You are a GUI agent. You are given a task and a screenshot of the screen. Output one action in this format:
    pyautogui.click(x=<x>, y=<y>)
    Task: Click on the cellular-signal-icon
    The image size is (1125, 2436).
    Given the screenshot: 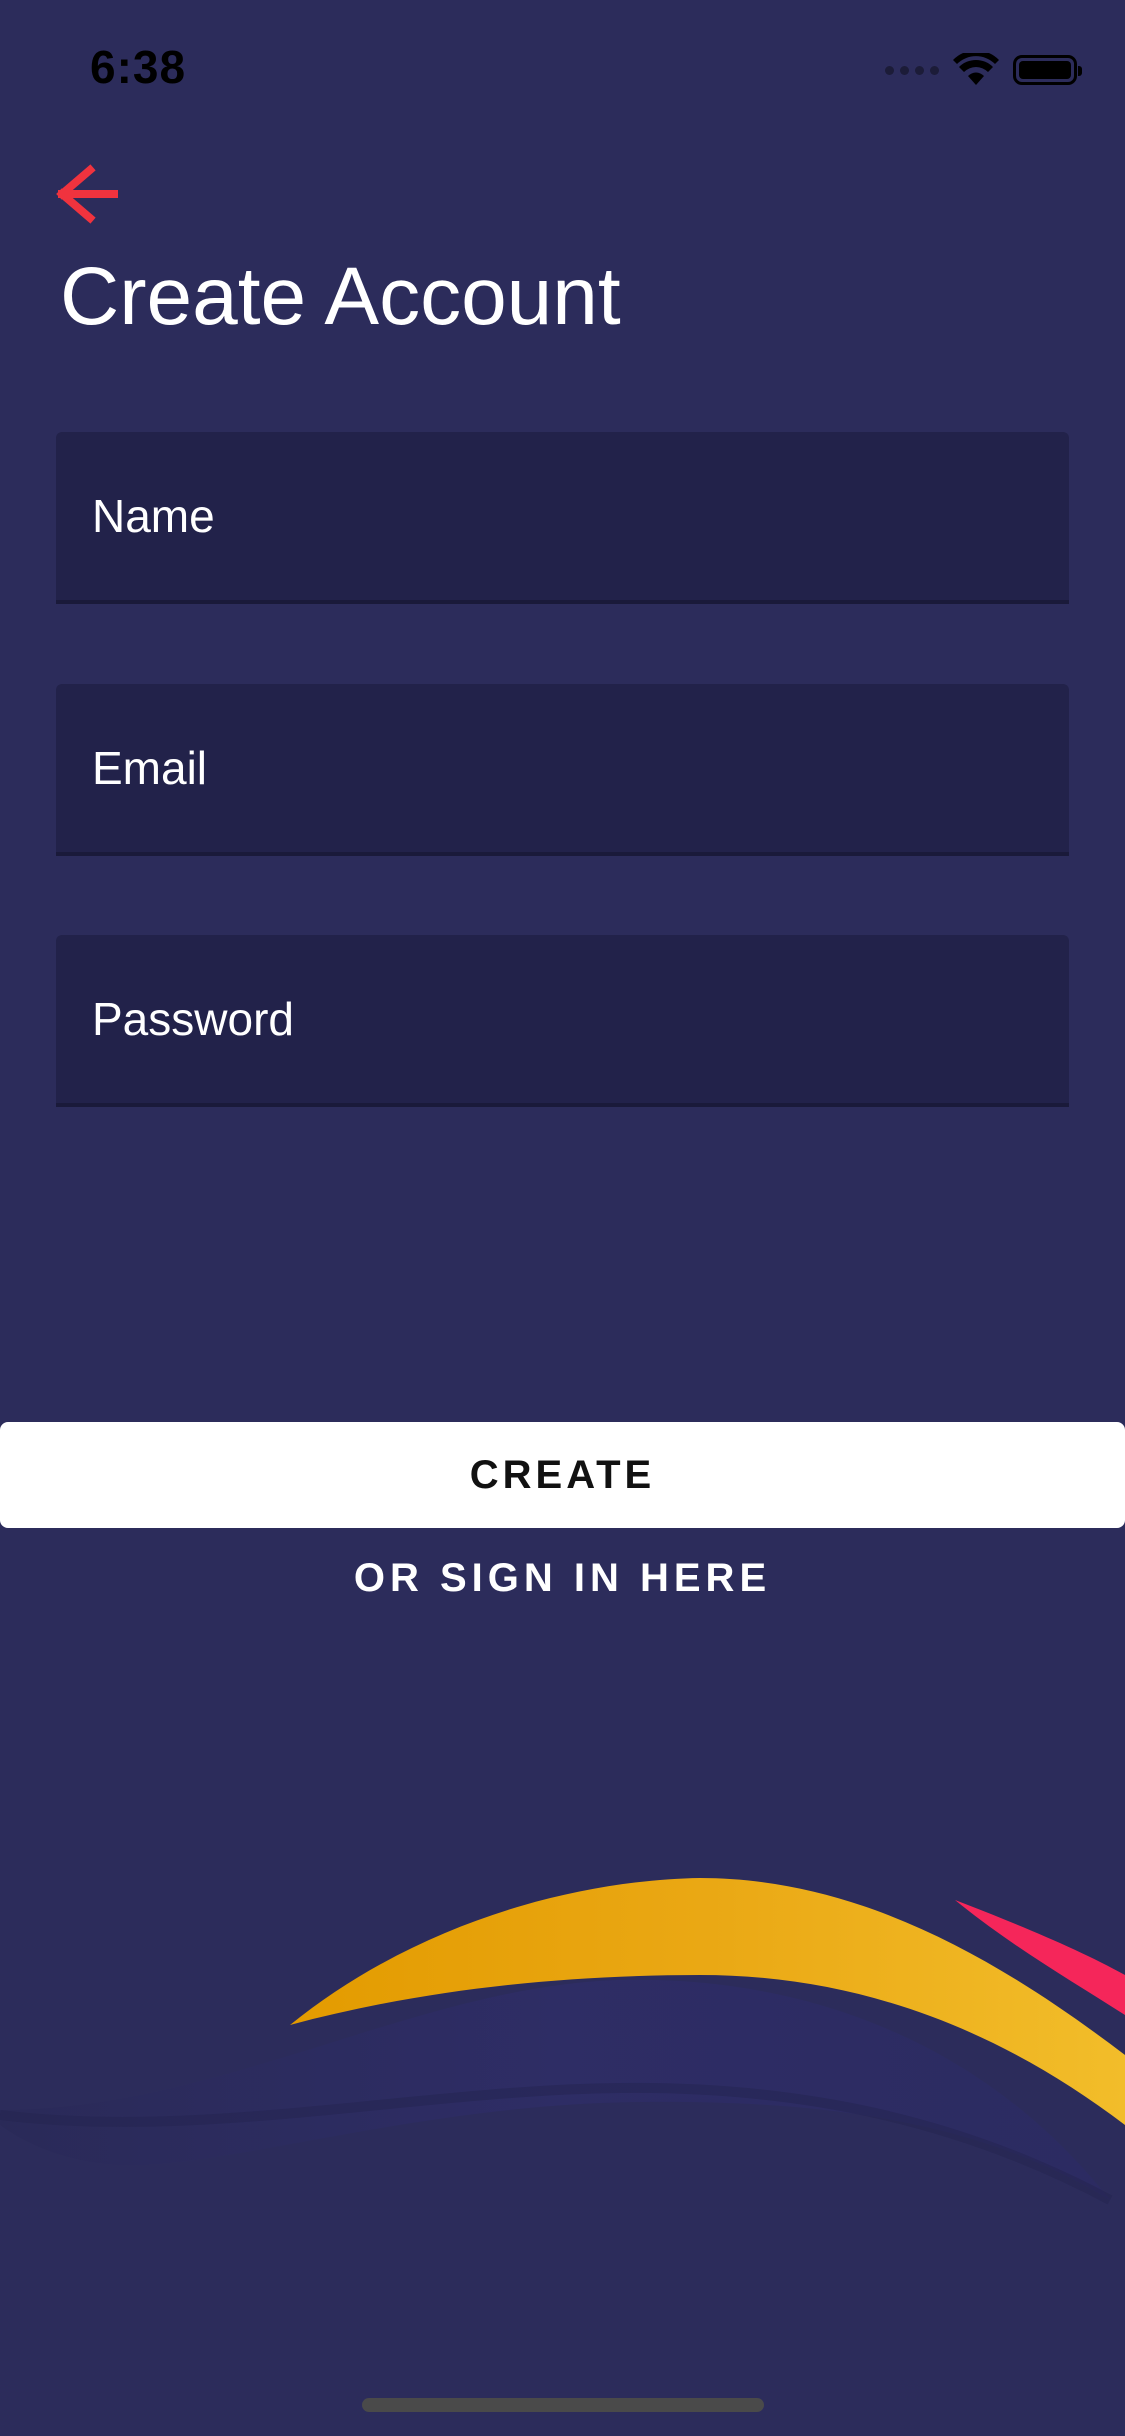 What is the action you would take?
    pyautogui.click(x=912, y=70)
    